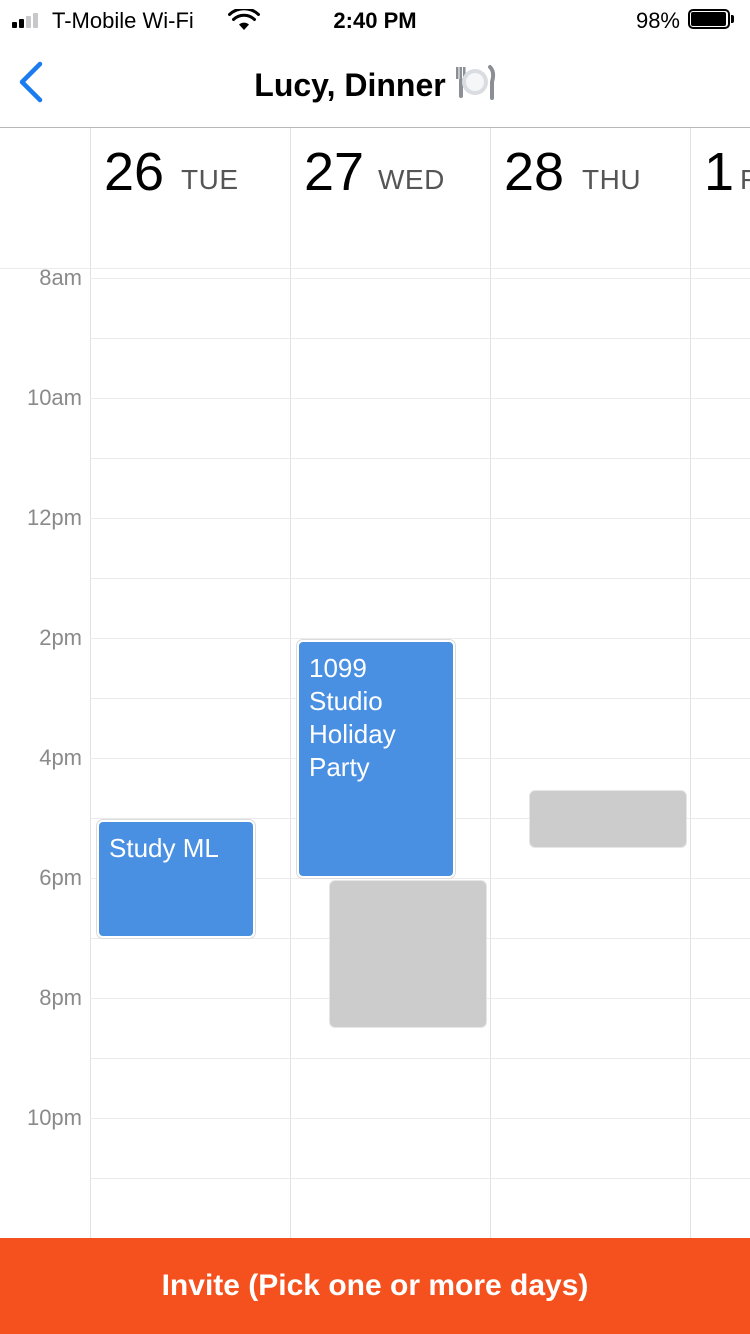 The height and width of the screenshot is (1334, 750). What do you see at coordinates (54, 517) in the screenshot?
I see `time-label: 12pm` at bounding box center [54, 517].